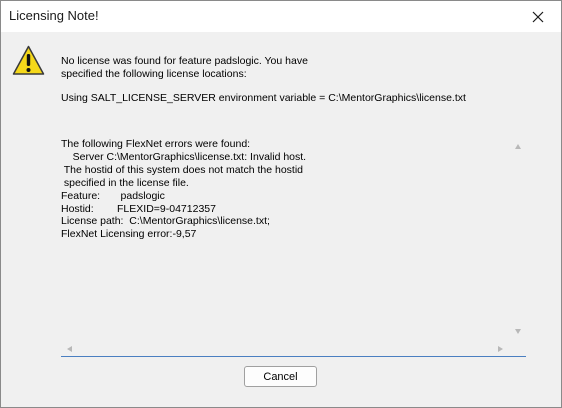 Image resolution: width=562 pixels, height=408 pixels. Describe the element at coordinates (518, 238) in the screenshot. I see `vertical-scrollbar` at that location.